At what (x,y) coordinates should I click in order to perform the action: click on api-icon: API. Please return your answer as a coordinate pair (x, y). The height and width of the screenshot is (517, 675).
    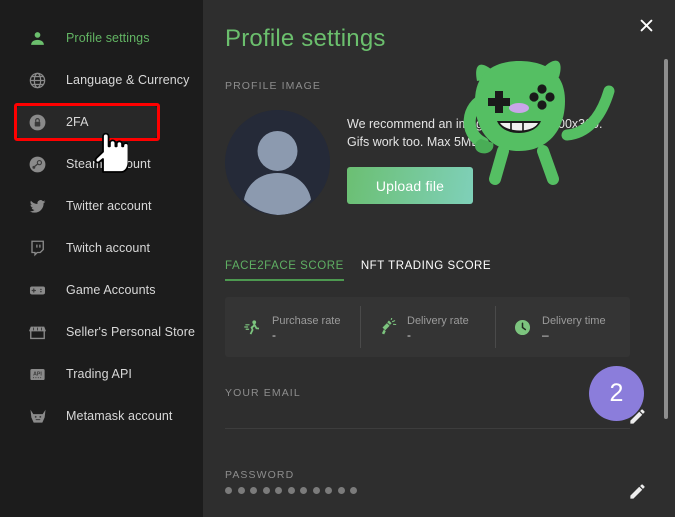
    Looking at the image, I should click on (37, 374).